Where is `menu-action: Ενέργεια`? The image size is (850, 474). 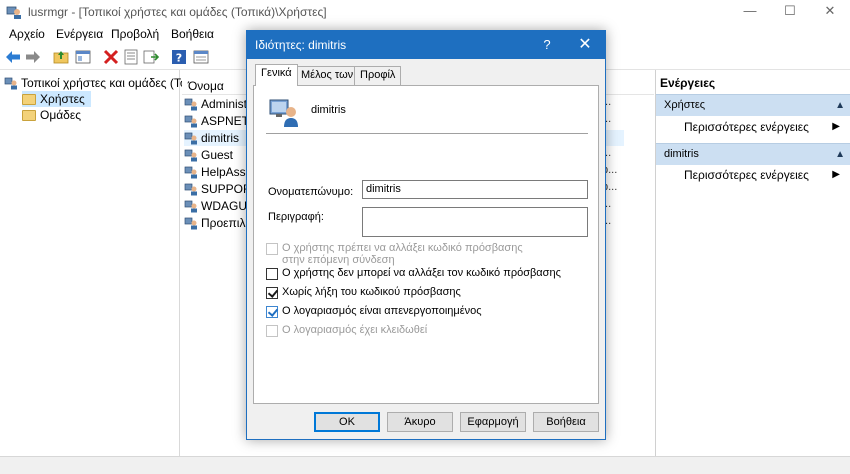 menu-action: Ενέργεια is located at coordinates (79, 34).